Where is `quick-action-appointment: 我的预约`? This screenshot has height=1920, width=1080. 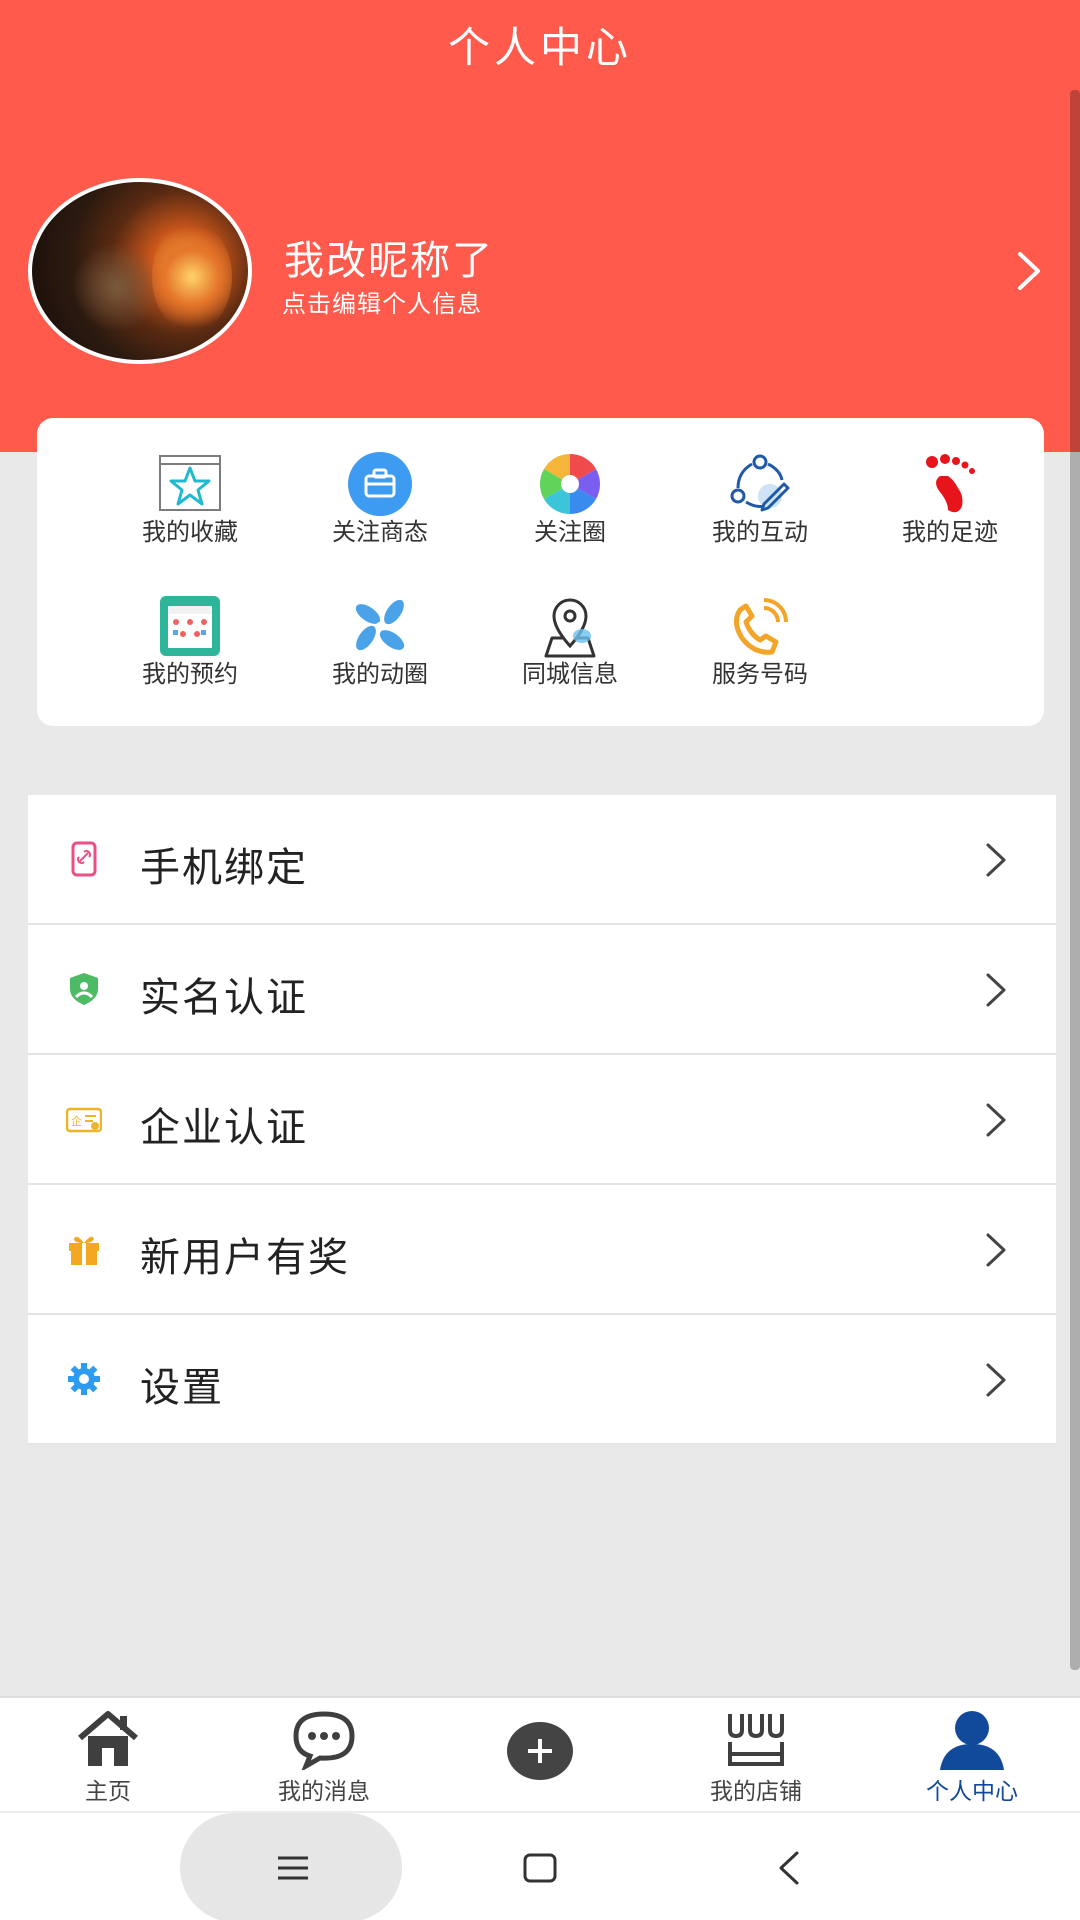 quick-action-appointment: 我的预约 is located at coordinates (190, 649).